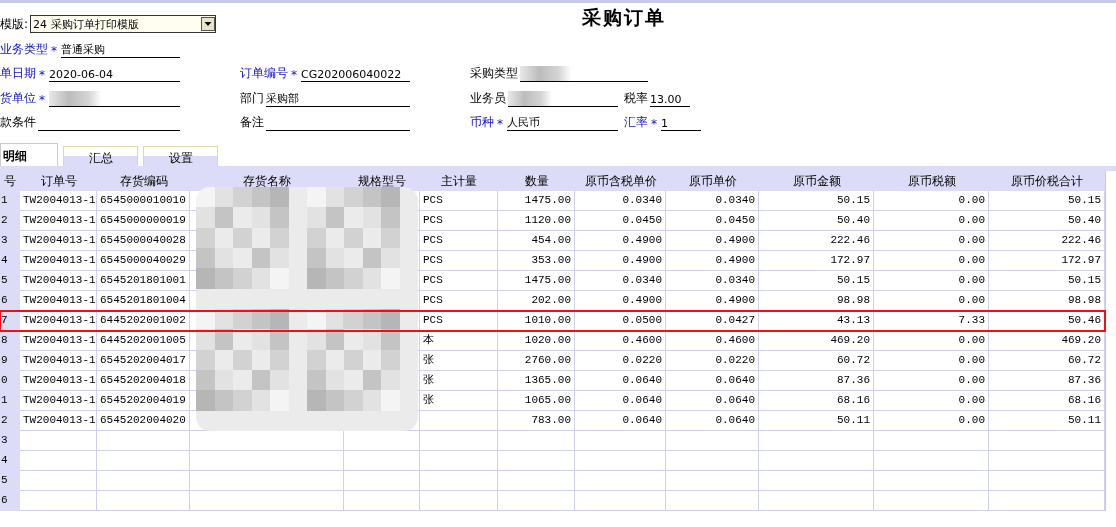 Image resolution: width=1116 pixels, height=527 pixels. I want to click on column-header: 订单号, so click(58, 181).